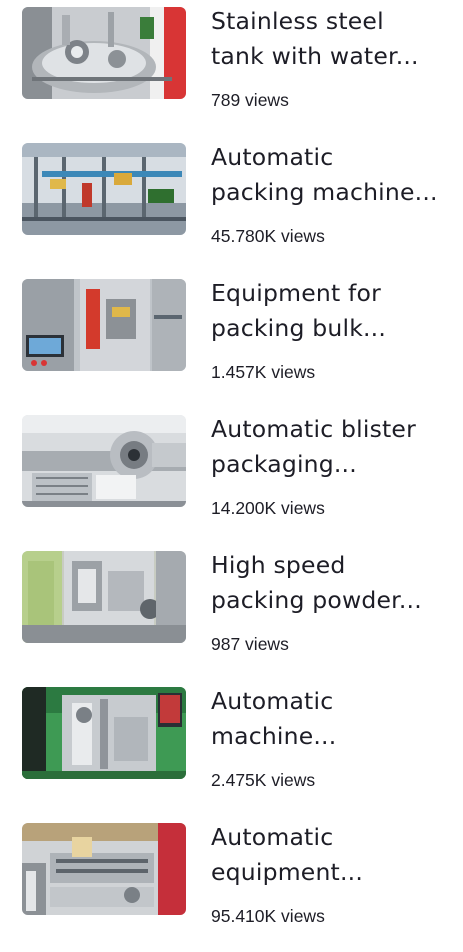 This screenshot has height=952, width=463. Describe the element at coordinates (268, 916) in the screenshot. I see `video-views: 95.410K views` at that location.